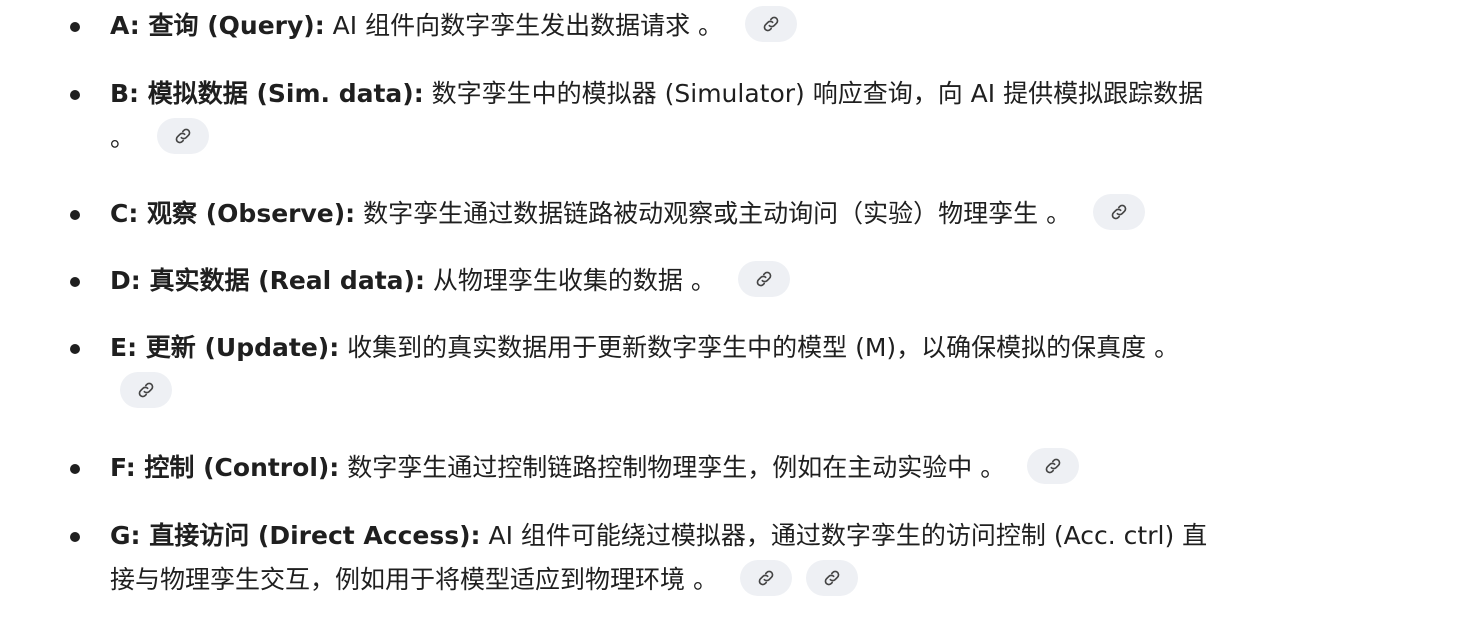  What do you see at coordinates (813, 93) in the screenshot?
I see `item-text: 数字孪生中的模拟器 (Simulator) 响应查询，向 AI 提供模拟跟踪数据` at bounding box center [813, 93].